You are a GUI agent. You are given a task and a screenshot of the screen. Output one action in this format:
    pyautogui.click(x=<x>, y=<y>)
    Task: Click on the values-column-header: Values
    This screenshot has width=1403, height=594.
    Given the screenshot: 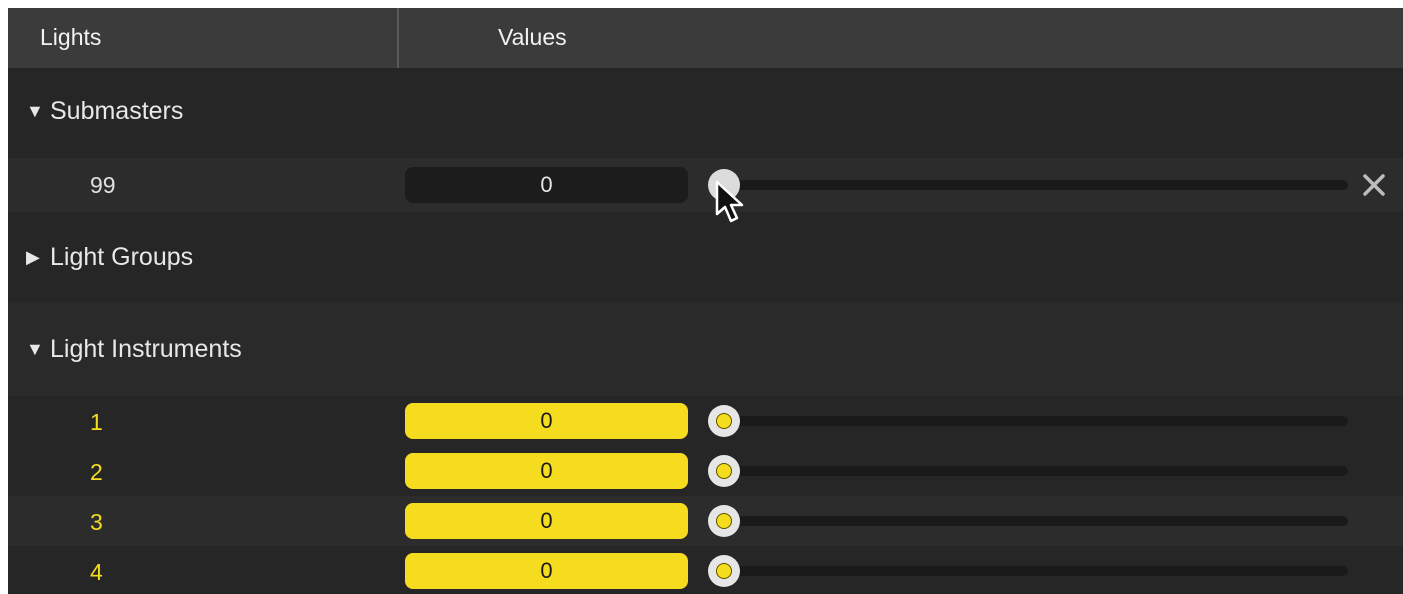 What is the action you would take?
    pyautogui.click(x=532, y=38)
    